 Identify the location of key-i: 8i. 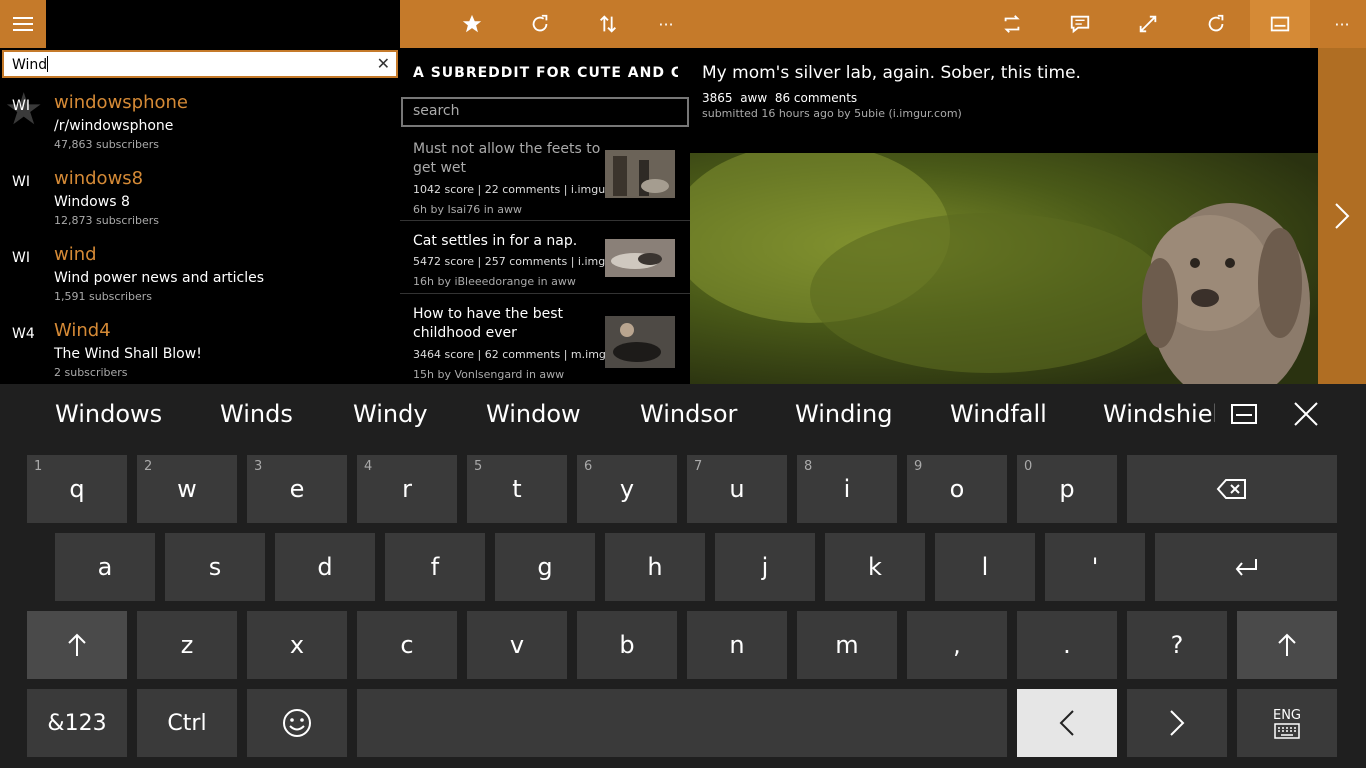
(847, 489).